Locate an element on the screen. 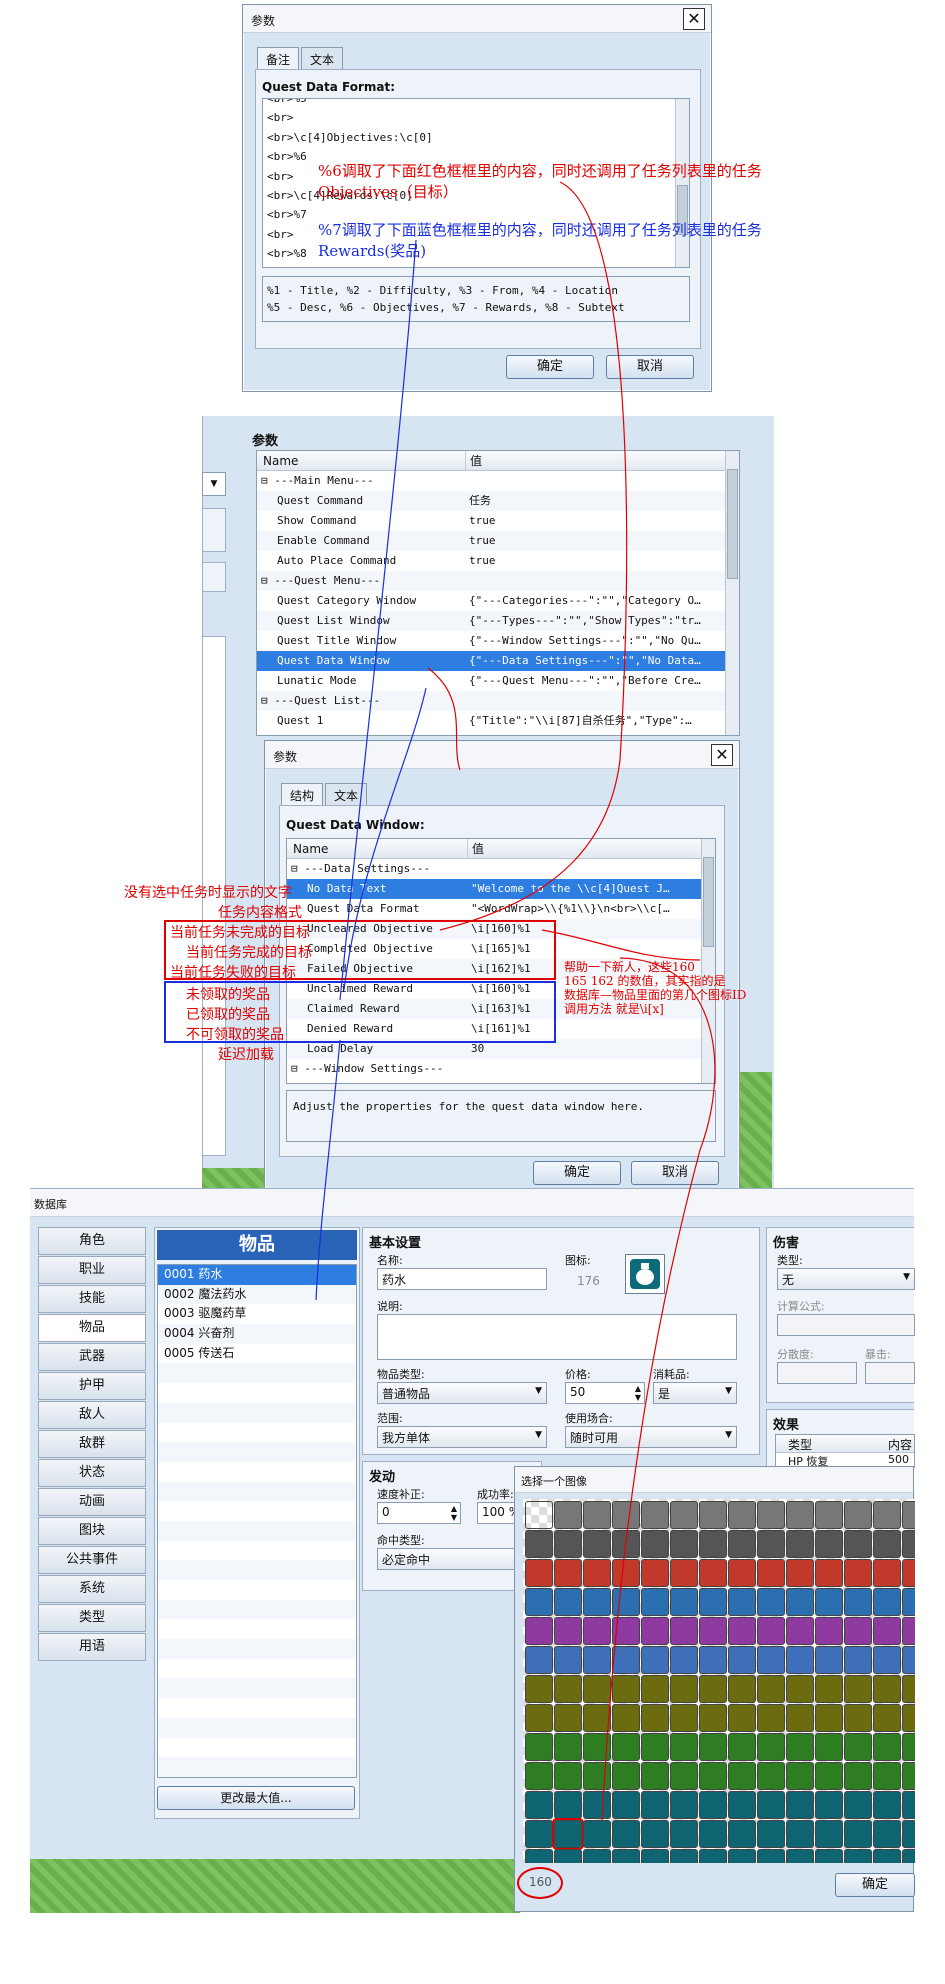 The height and width of the screenshot is (1984, 945). red-arrow-to-help is located at coordinates (621, 945).